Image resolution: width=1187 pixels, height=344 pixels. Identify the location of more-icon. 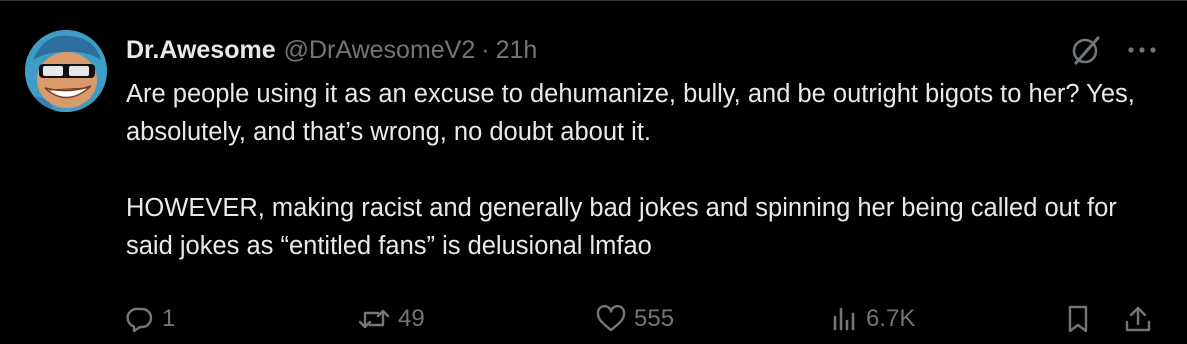
(1142, 50).